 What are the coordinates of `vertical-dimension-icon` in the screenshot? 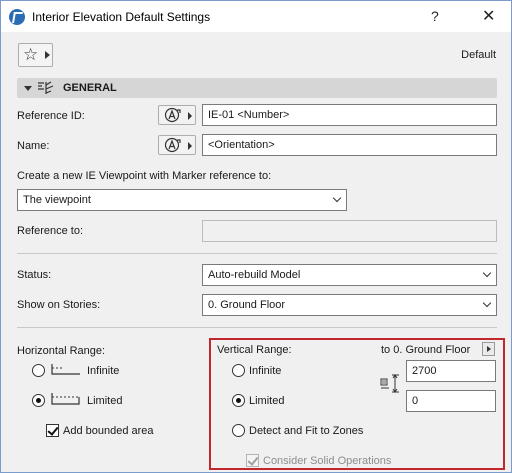 It's located at (389, 383).